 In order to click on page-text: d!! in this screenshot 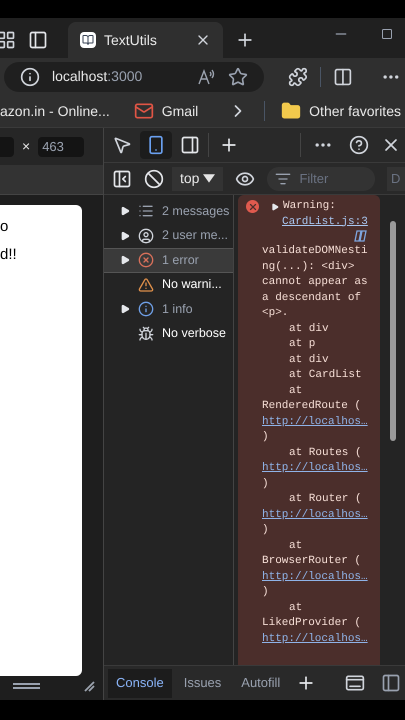, I will do `click(8, 255)`.